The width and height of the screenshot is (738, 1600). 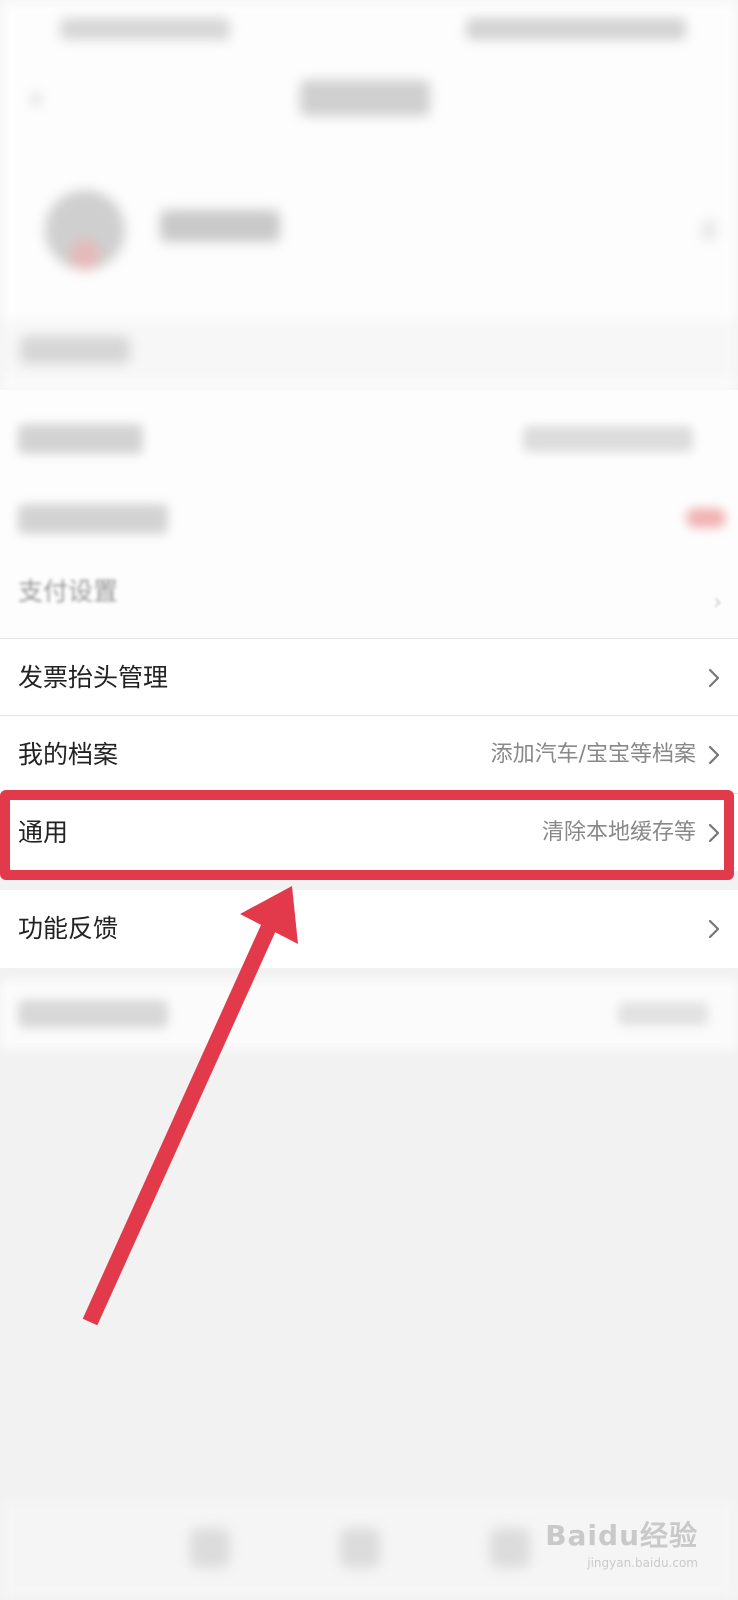 I want to click on list-item-label: 发票抬头管理, so click(x=93, y=677).